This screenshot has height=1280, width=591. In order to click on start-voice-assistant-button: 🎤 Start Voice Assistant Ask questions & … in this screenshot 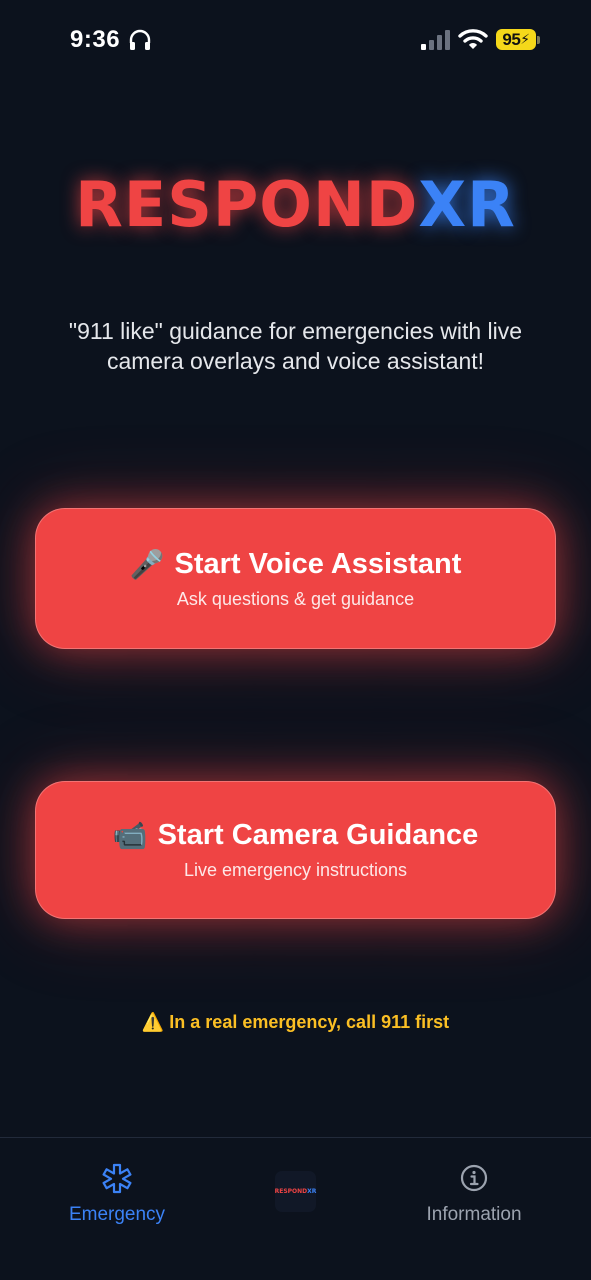, I will do `click(295, 578)`.